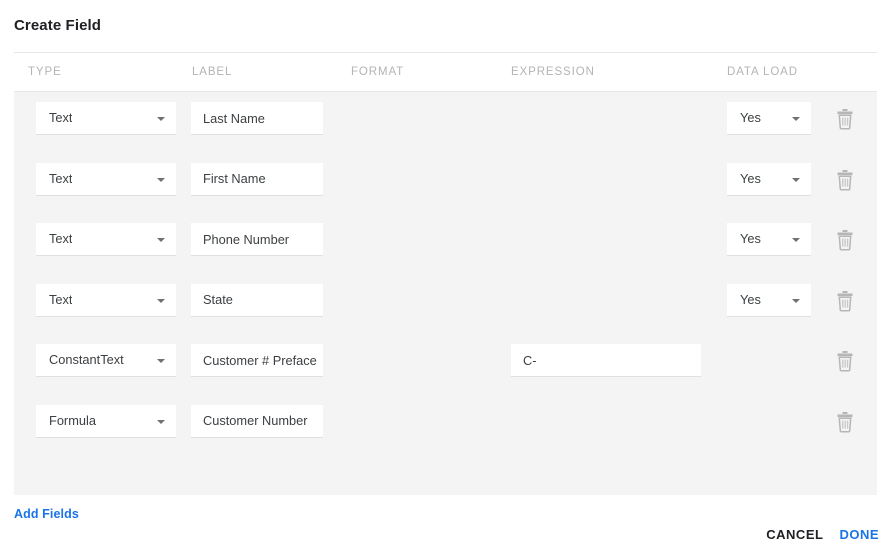 Image resolution: width=891 pixels, height=552 pixels. I want to click on type-select: ConstantText, so click(106, 360).